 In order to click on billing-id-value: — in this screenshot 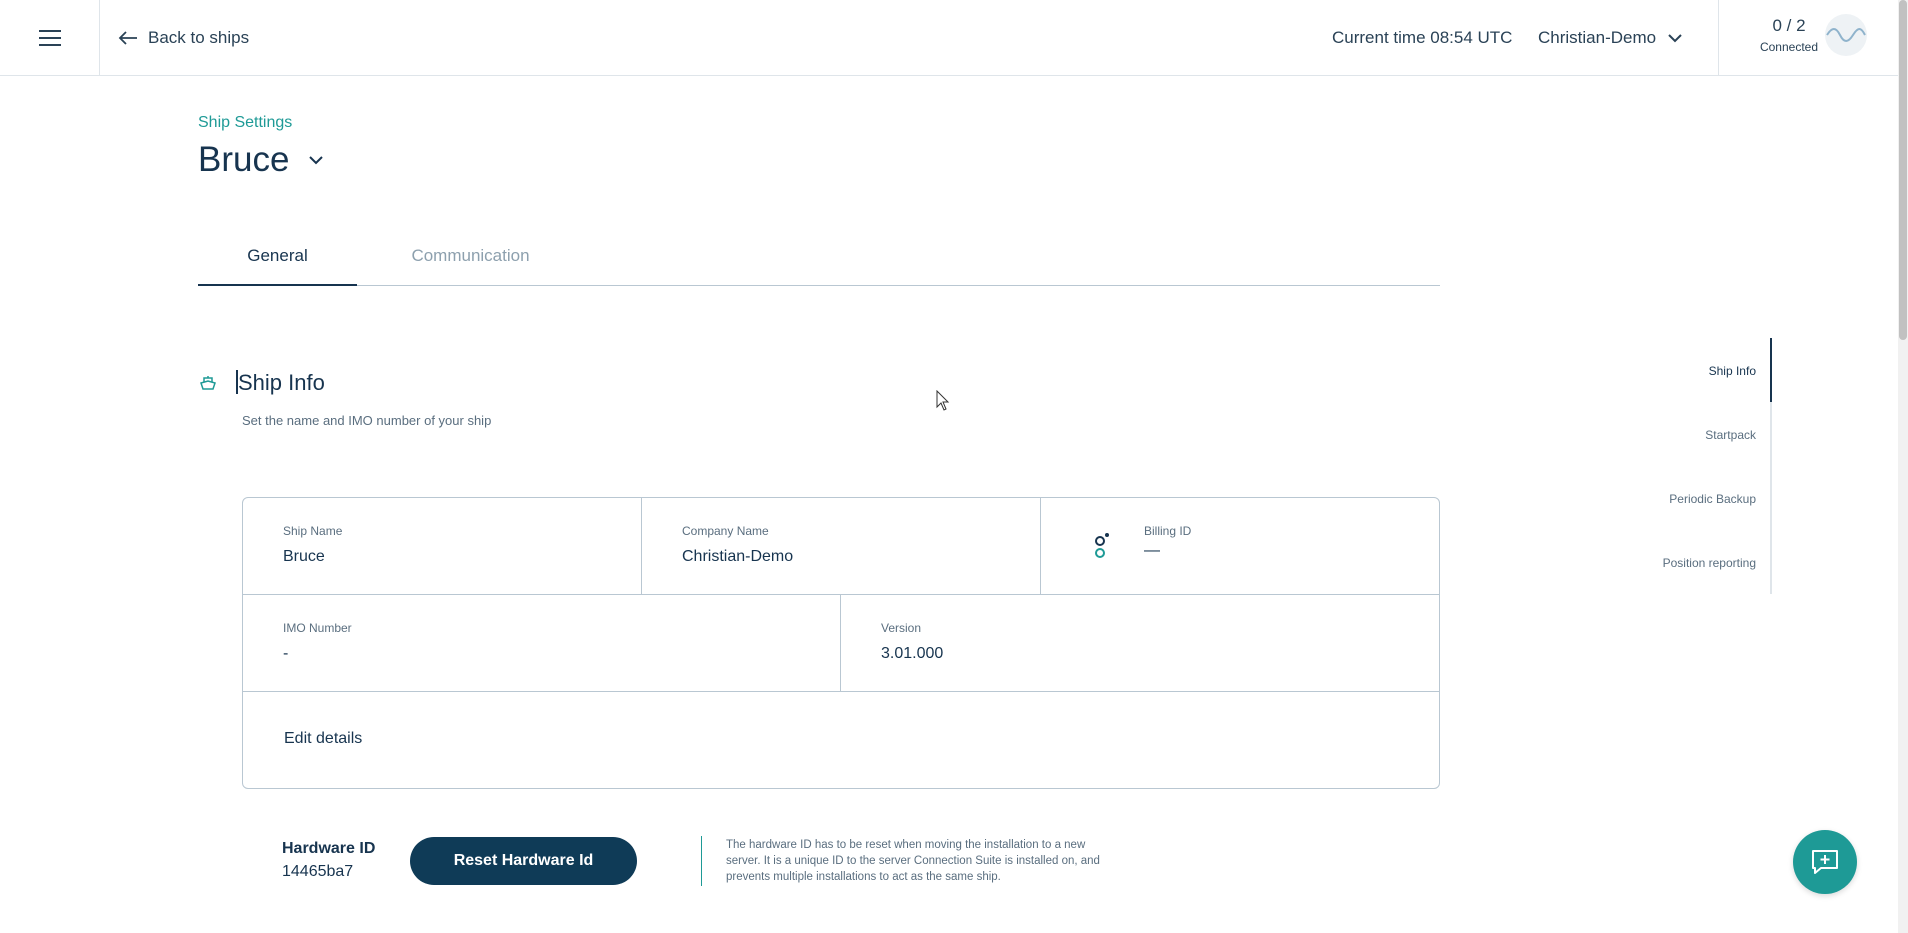, I will do `click(1152, 550)`.